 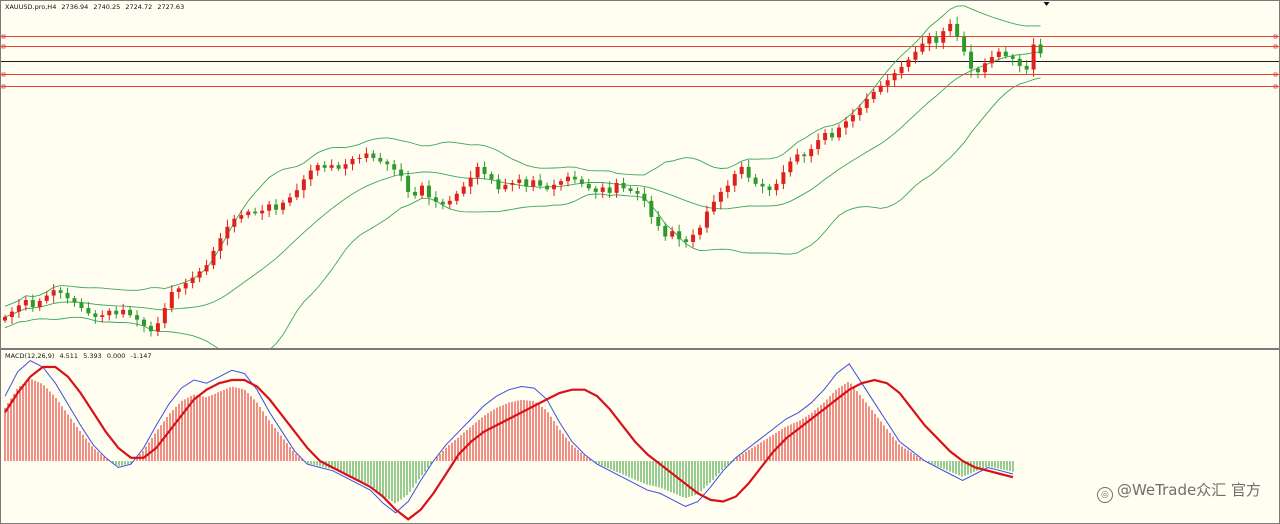 I want to click on watermark: ◎ @WeTrade众汇 官方, so click(x=1178, y=491).